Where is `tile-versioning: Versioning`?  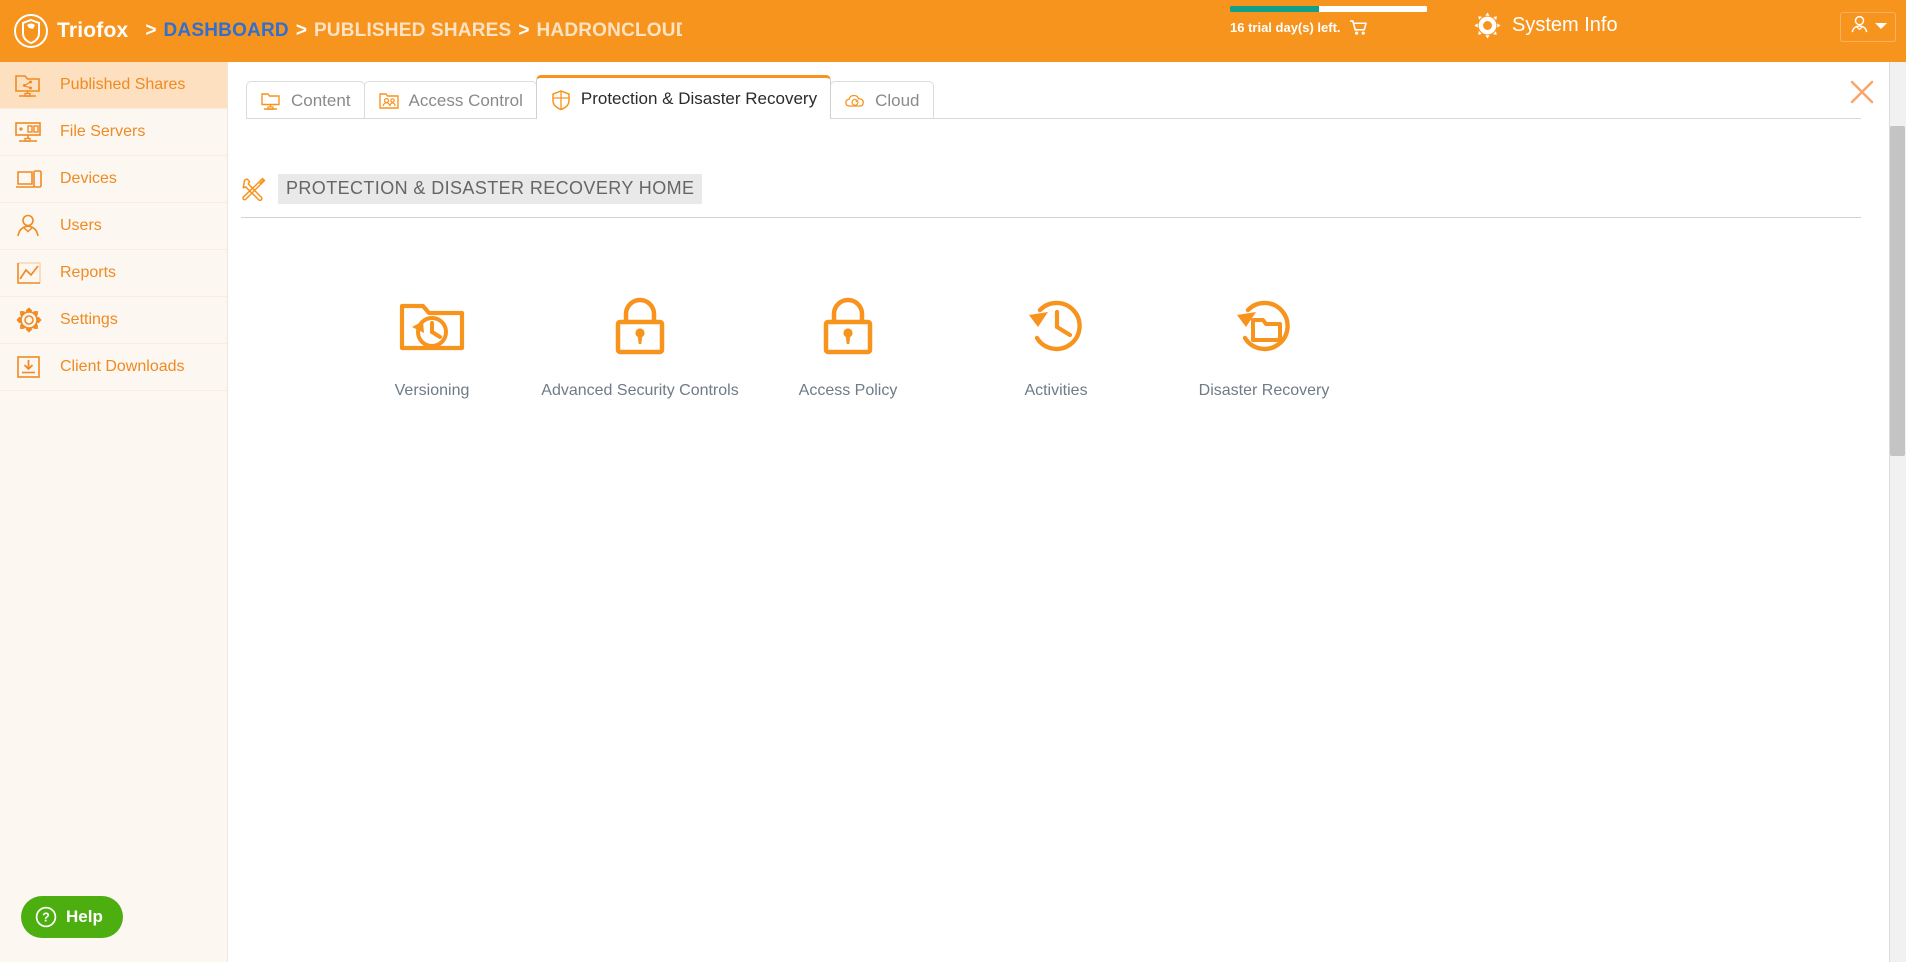
tile-versioning: Versioning is located at coordinates (432, 345).